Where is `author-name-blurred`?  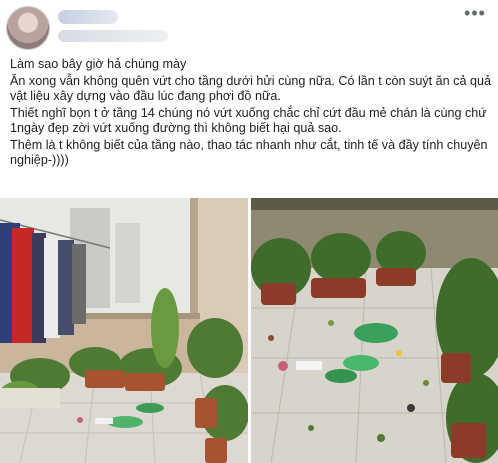
author-name-blurred is located at coordinates (88, 17).